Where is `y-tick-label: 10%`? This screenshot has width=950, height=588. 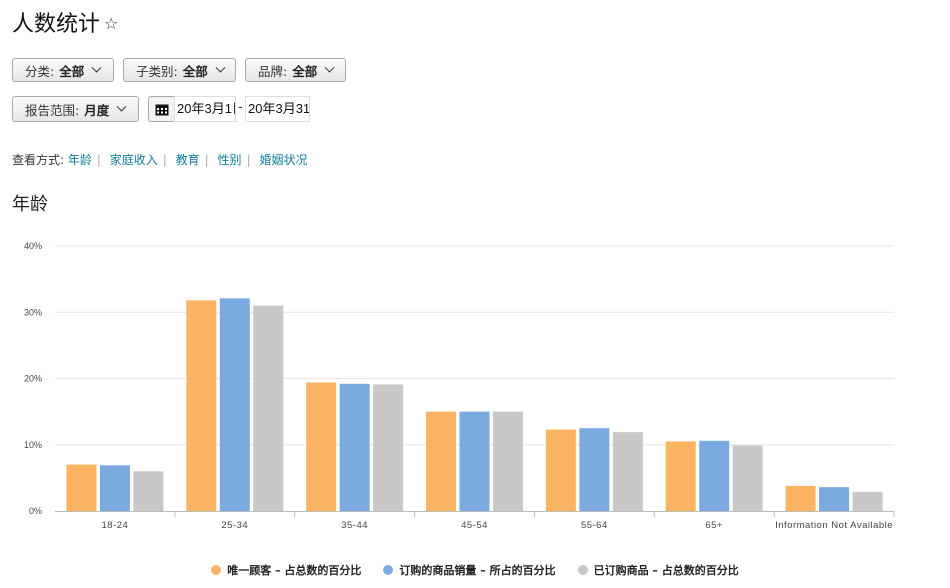 y-tick-label: 10% is located at coordinates (33, 445).